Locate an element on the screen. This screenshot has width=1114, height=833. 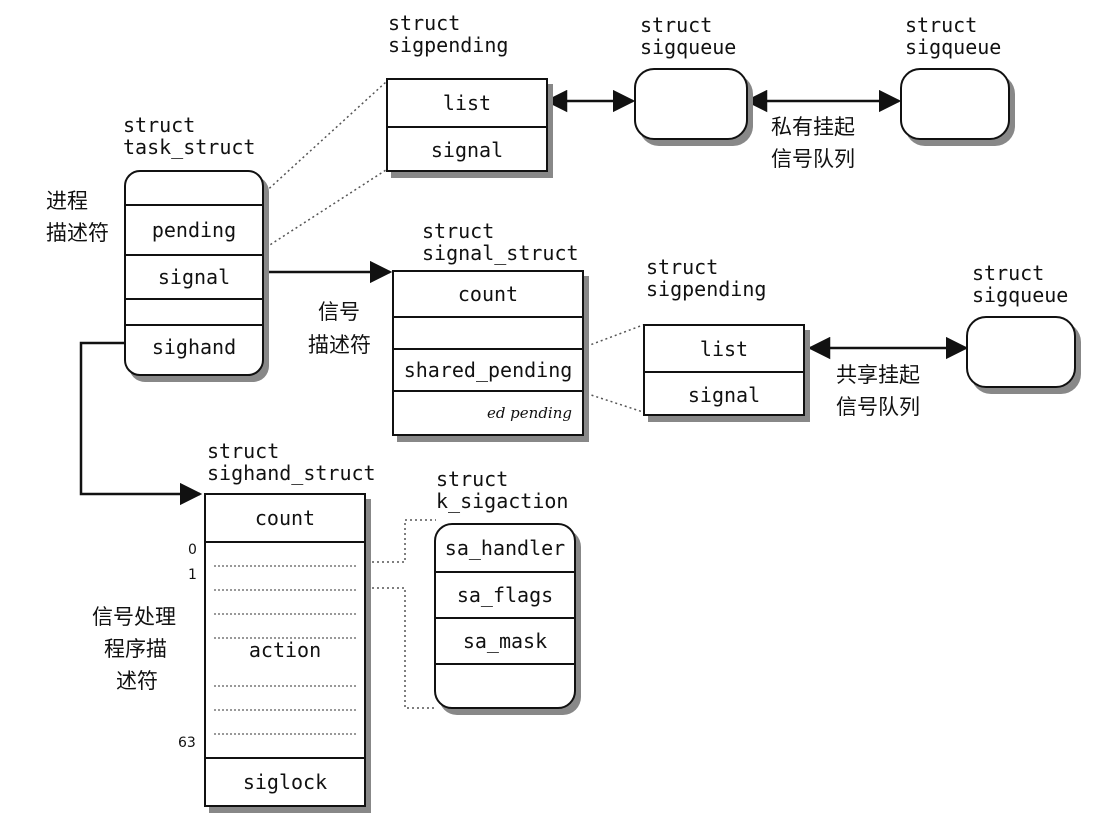
pending-leader-top is located at coordinates (324, 138).